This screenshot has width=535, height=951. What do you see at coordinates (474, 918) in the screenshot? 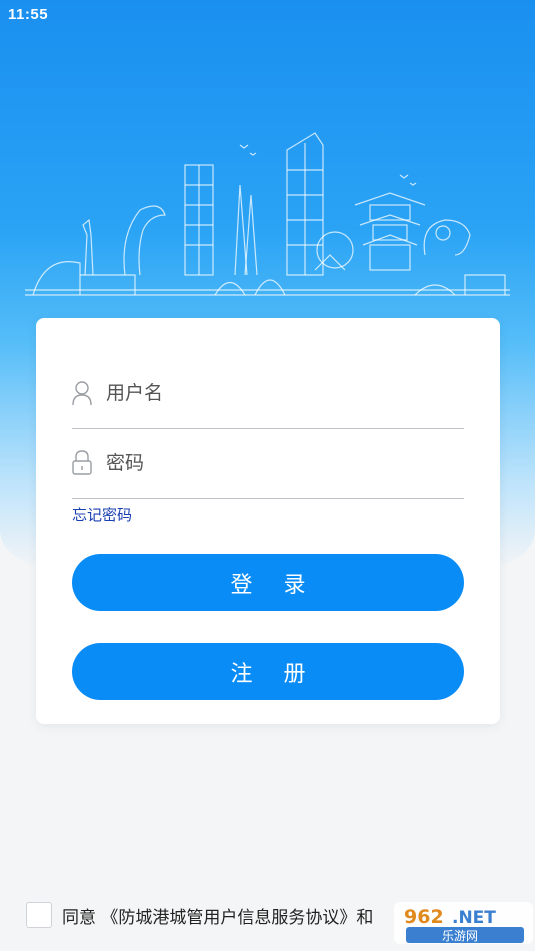
I see `svg-text: .NET` at bounding box center [474, 918].